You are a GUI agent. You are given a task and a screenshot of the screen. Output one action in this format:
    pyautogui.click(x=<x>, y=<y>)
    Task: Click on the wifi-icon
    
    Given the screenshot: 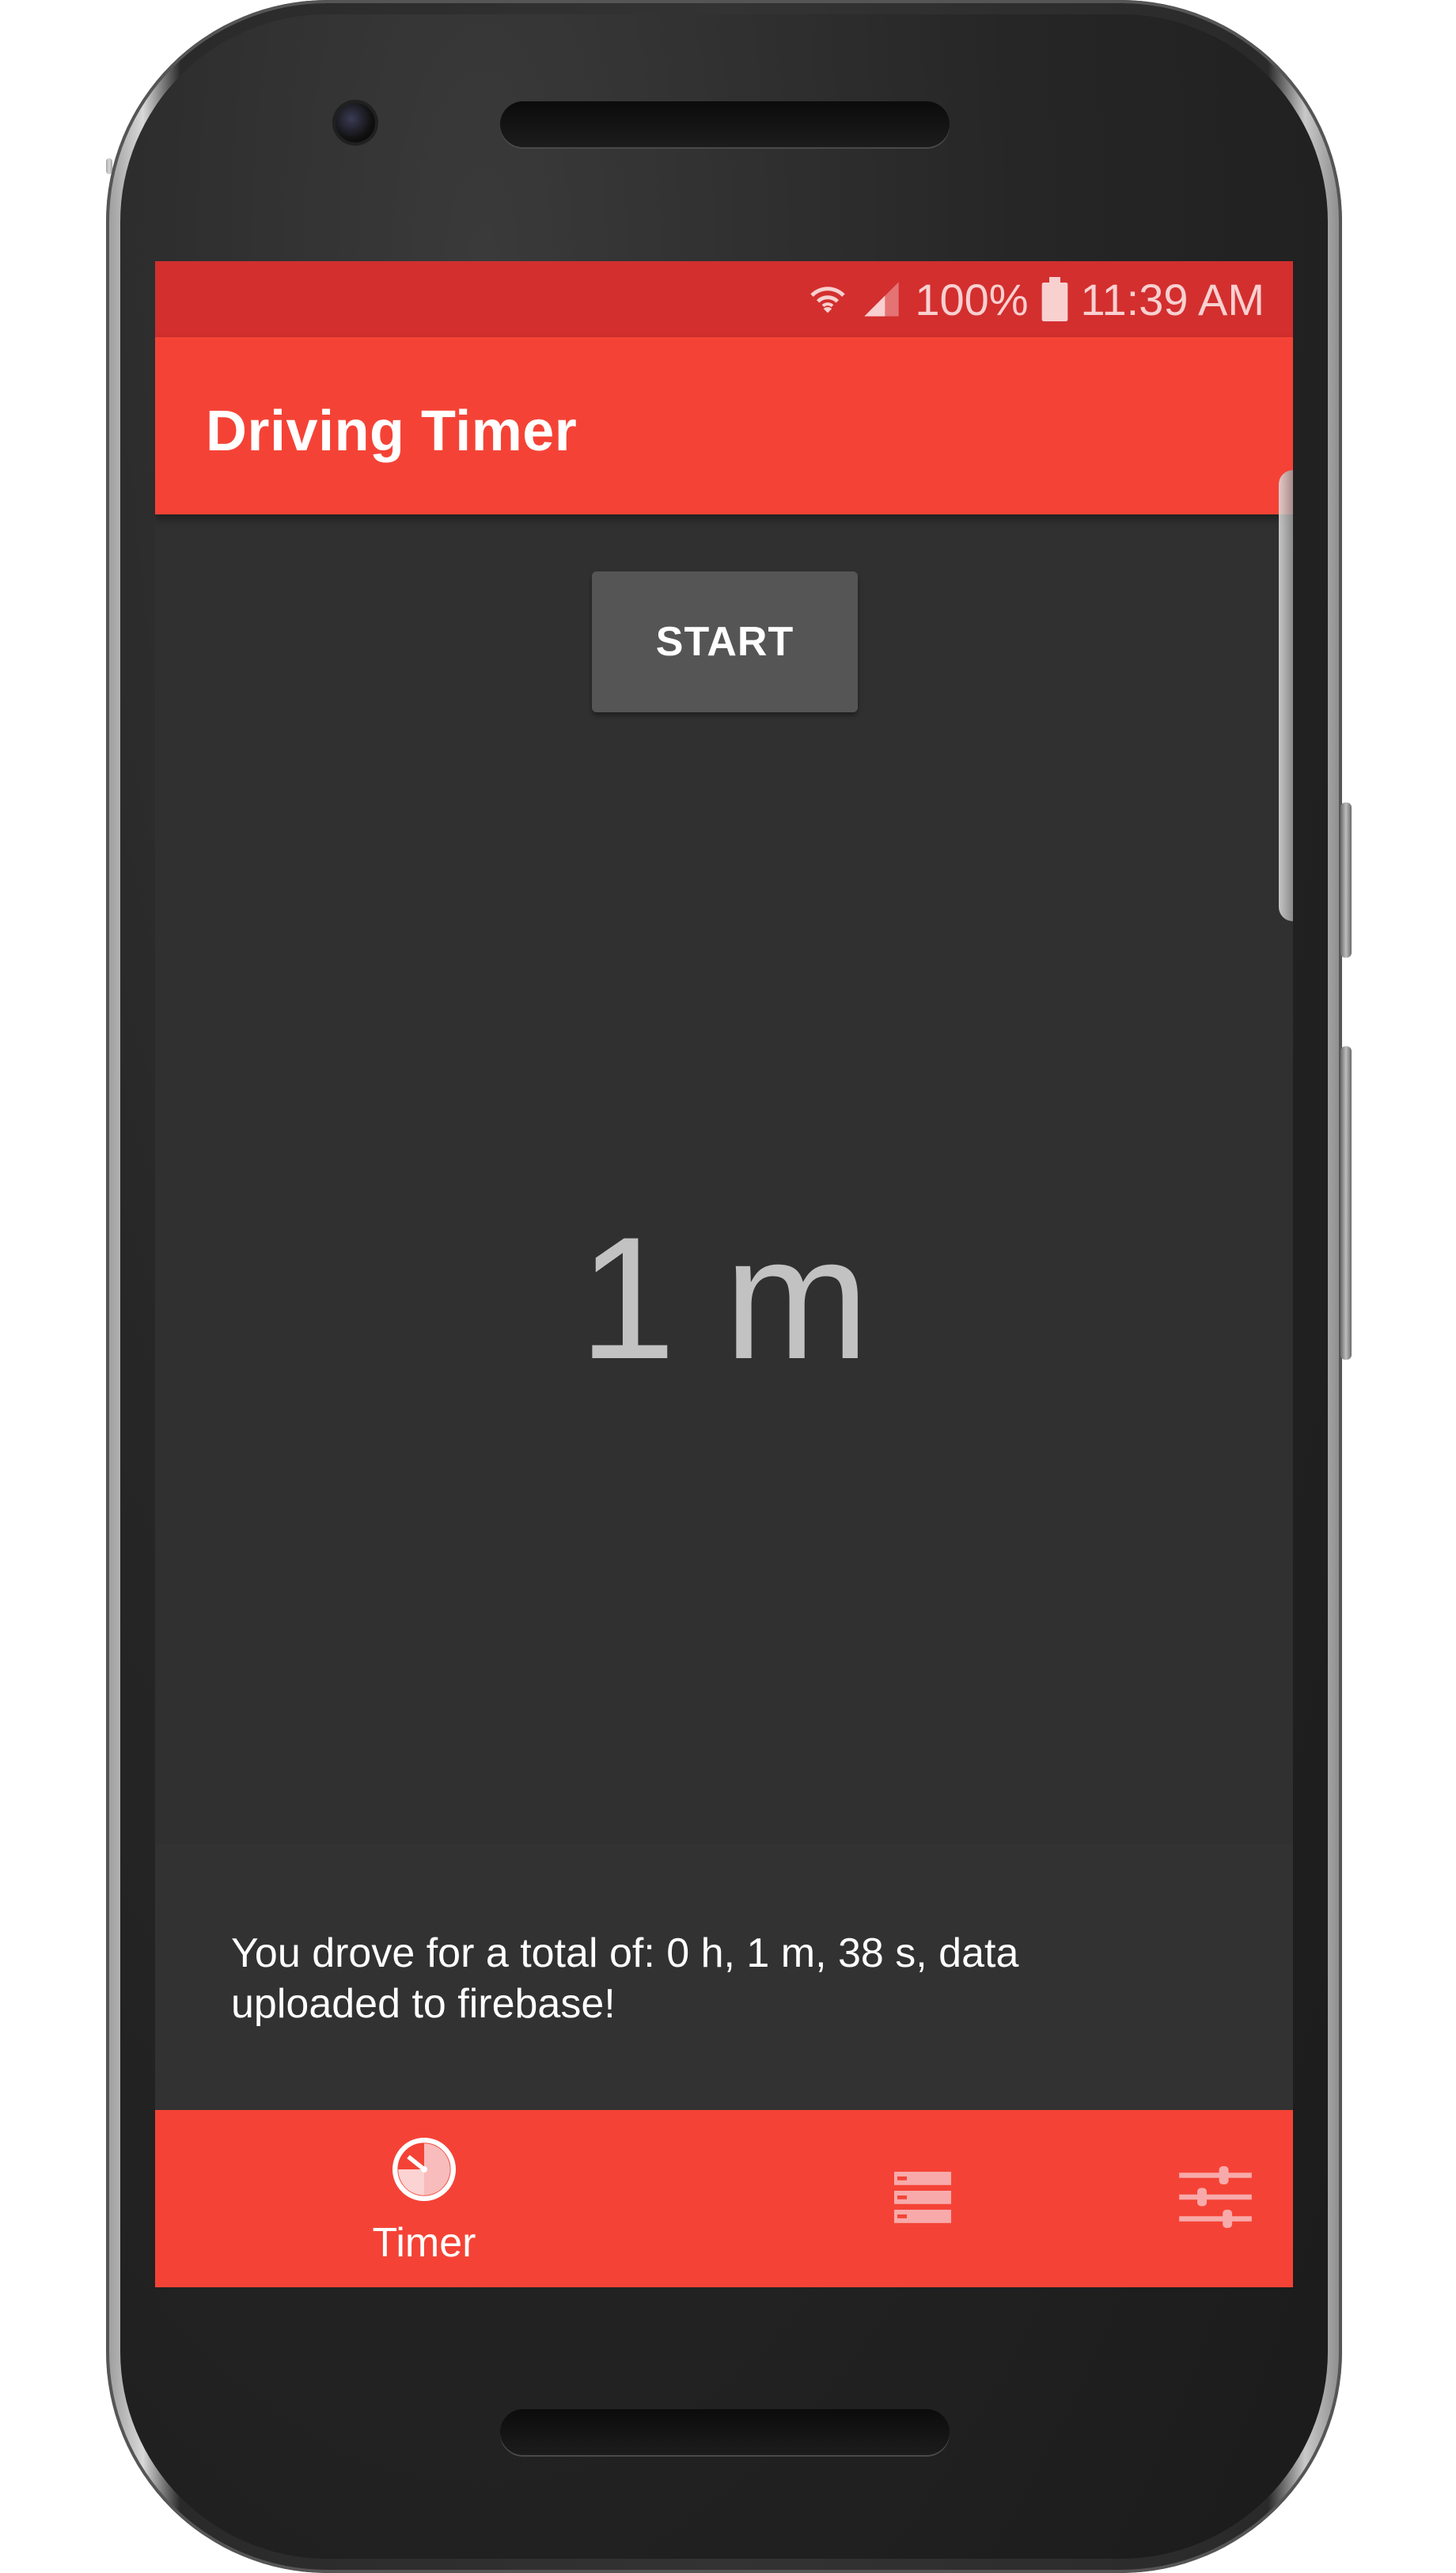 What is the action you would take?
    pyautogui.click(x=827, y=299)
    